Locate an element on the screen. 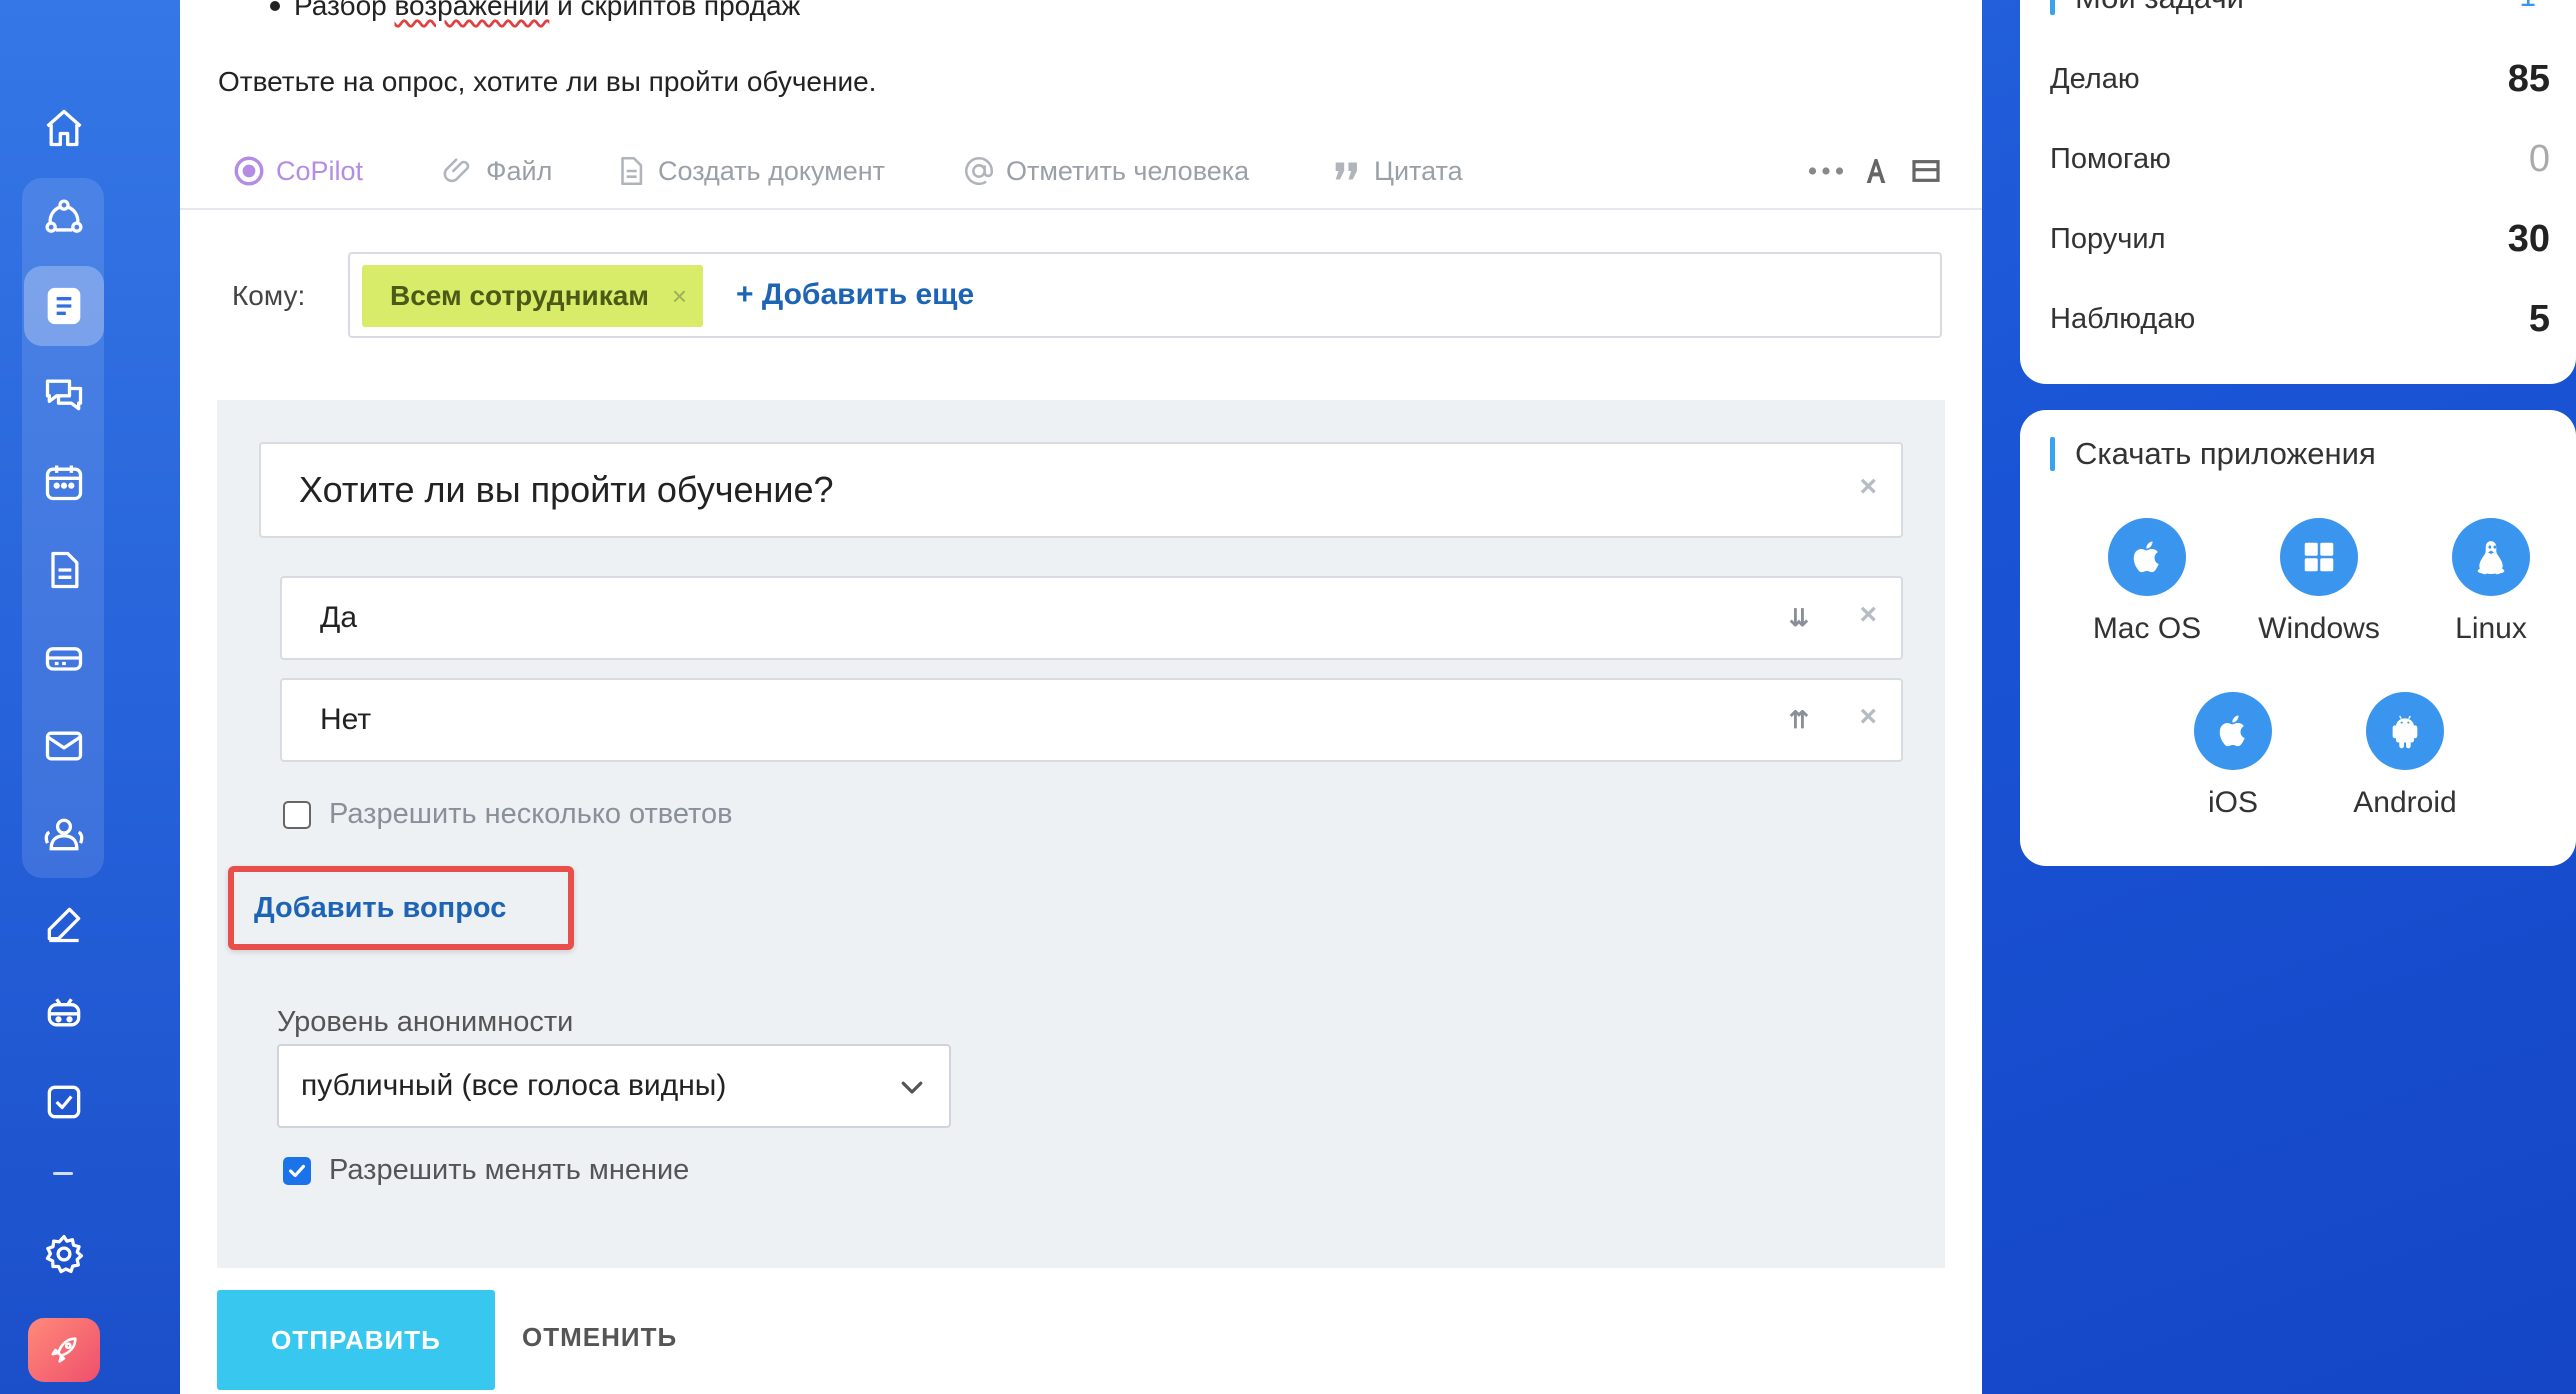 The image size is (2576, 1394). create-document-button: Создать документ is located at coordinates (749, 171).